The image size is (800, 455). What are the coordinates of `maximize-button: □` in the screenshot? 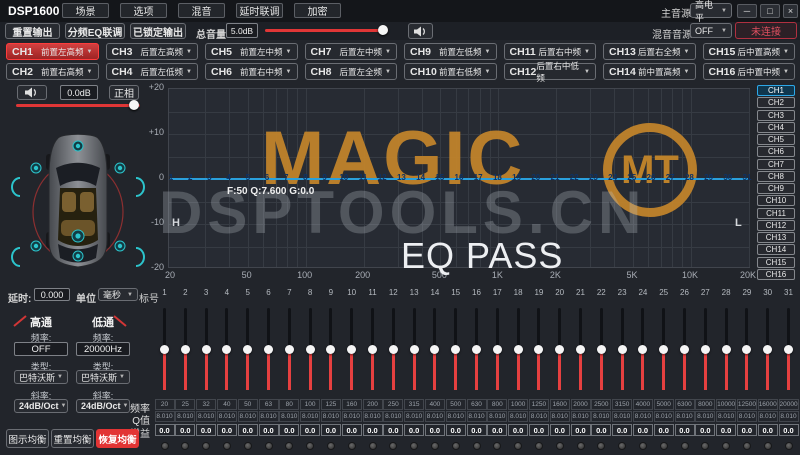 It's located at (770, 11).